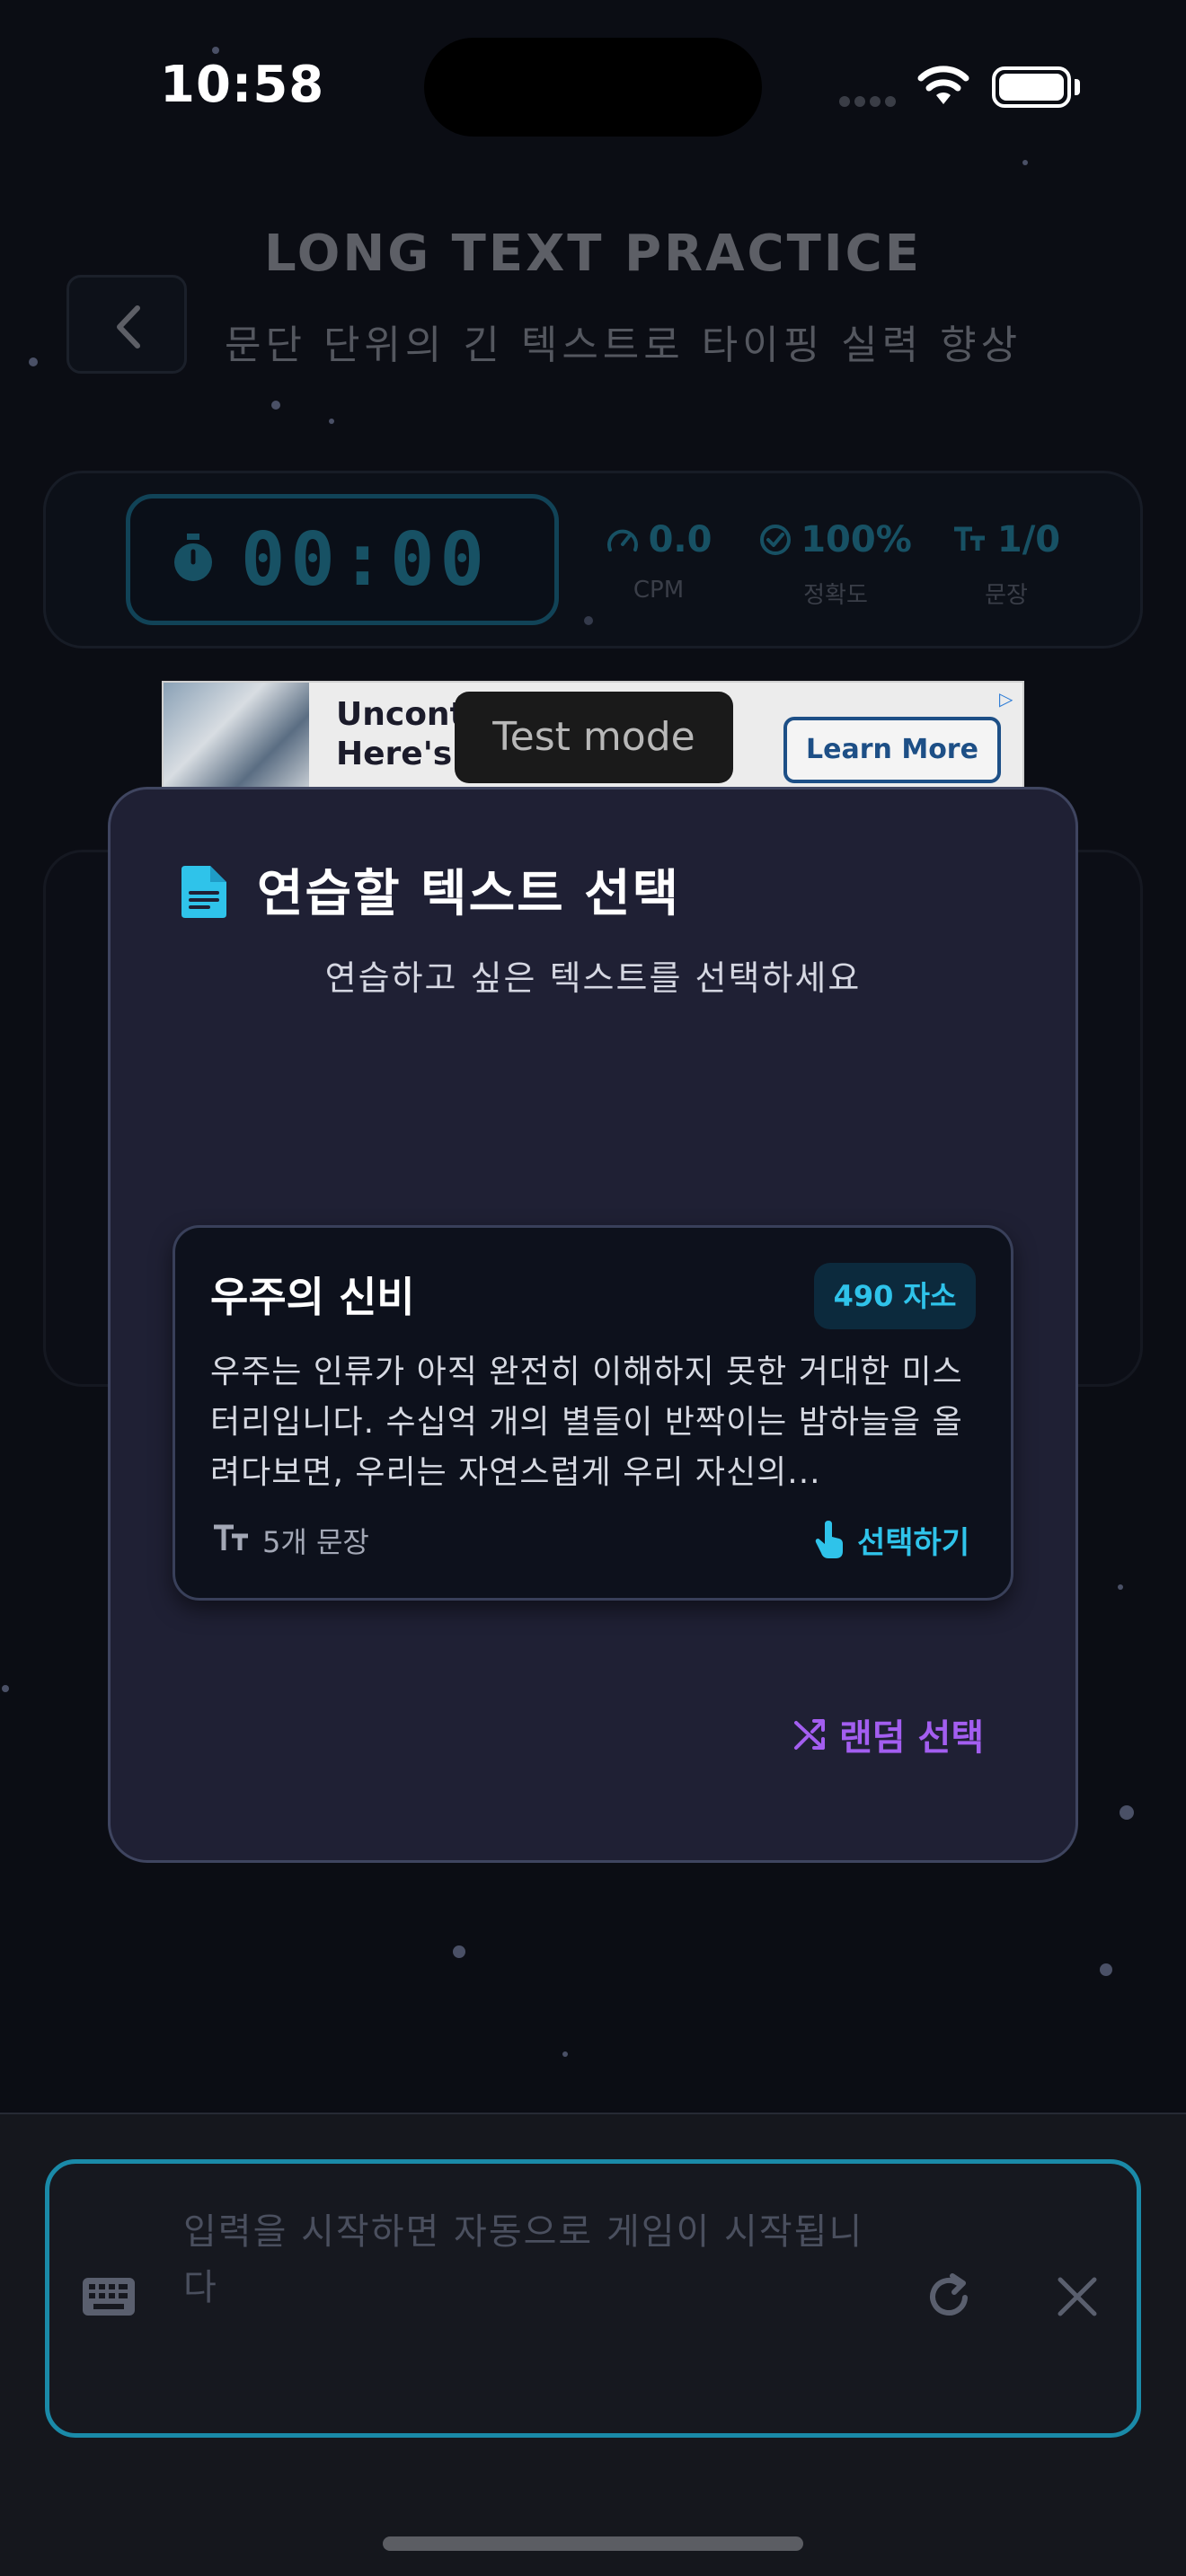  What do you see at coordinates (1028, 539) in the screenshot?
I see `sentence-value: 1/0` at bounding box center [1028, 539].